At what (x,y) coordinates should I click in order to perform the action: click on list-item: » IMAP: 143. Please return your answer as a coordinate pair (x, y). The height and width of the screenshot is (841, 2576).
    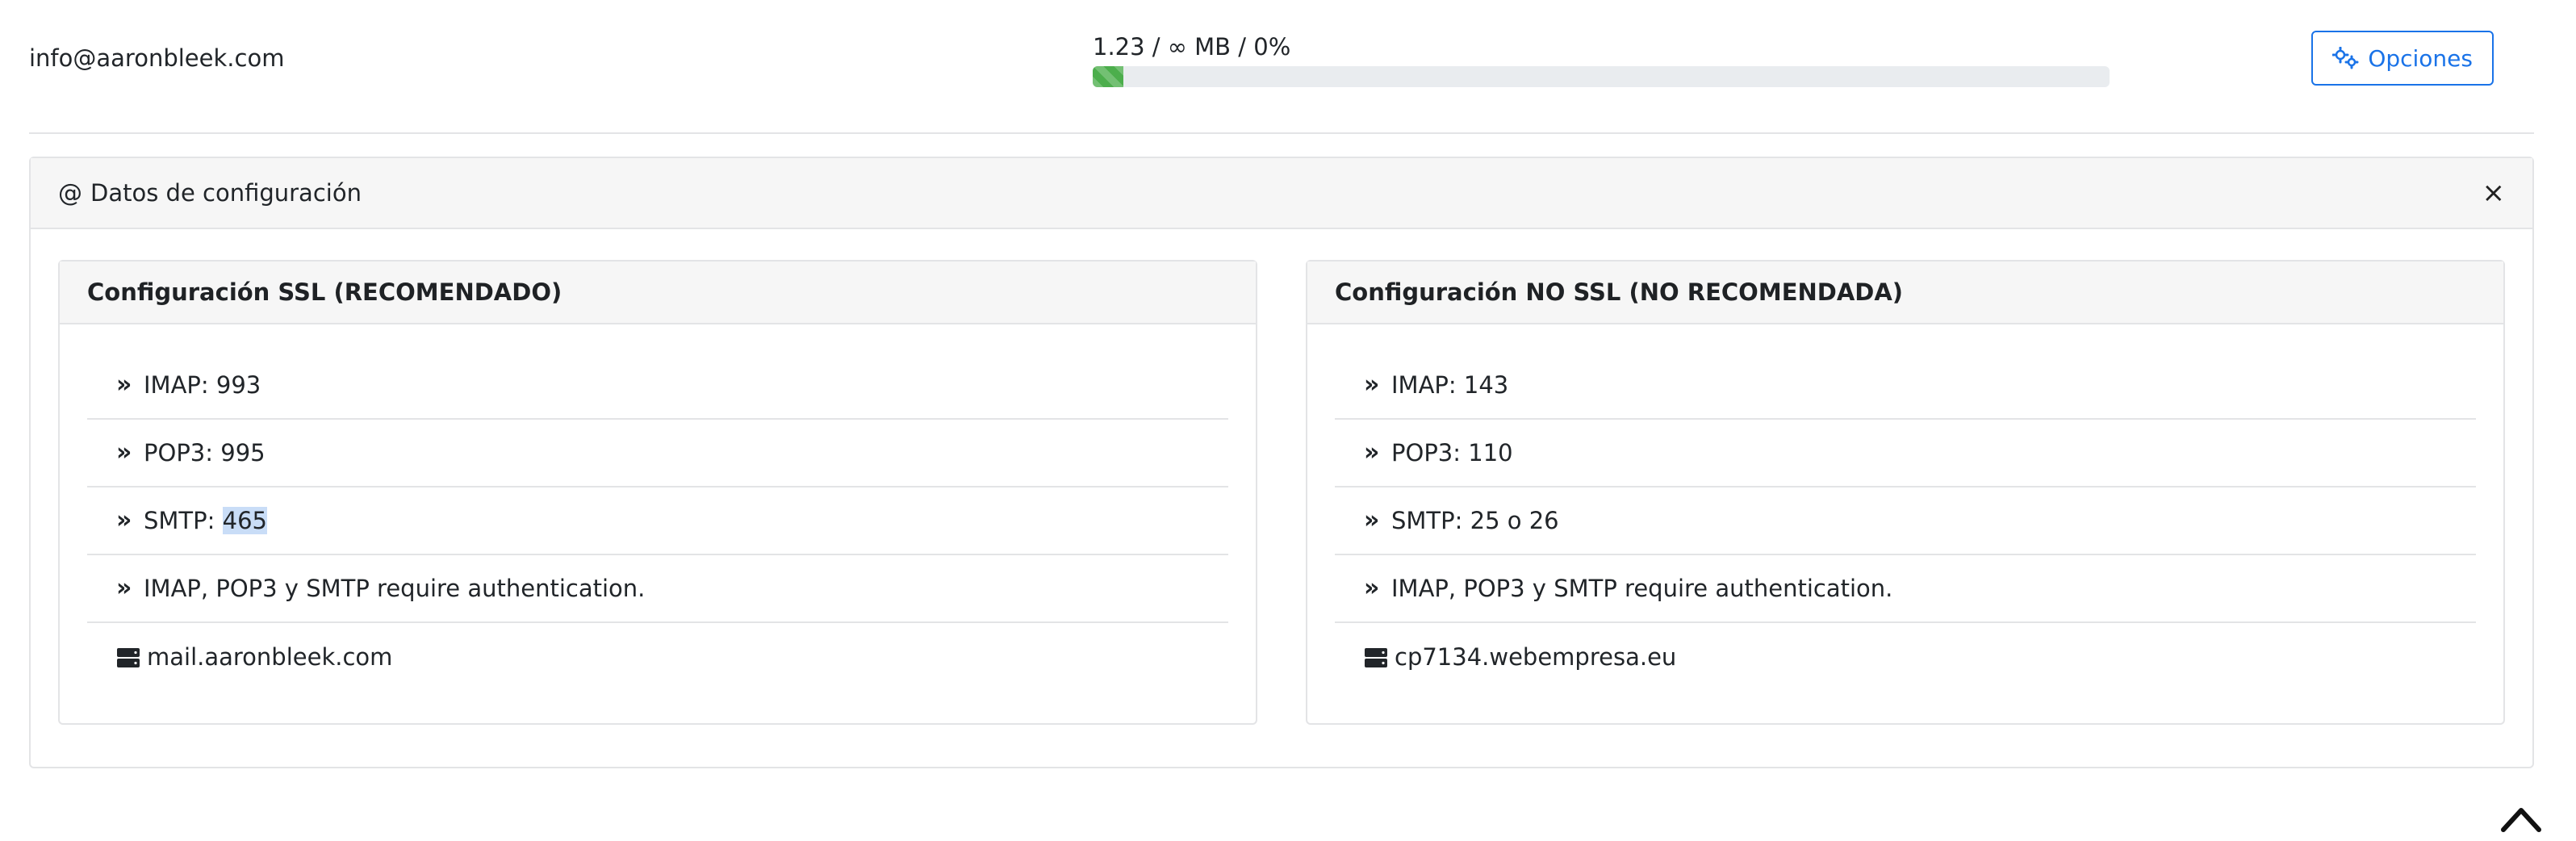
    Looking at the image, I should click on (1905, 386).